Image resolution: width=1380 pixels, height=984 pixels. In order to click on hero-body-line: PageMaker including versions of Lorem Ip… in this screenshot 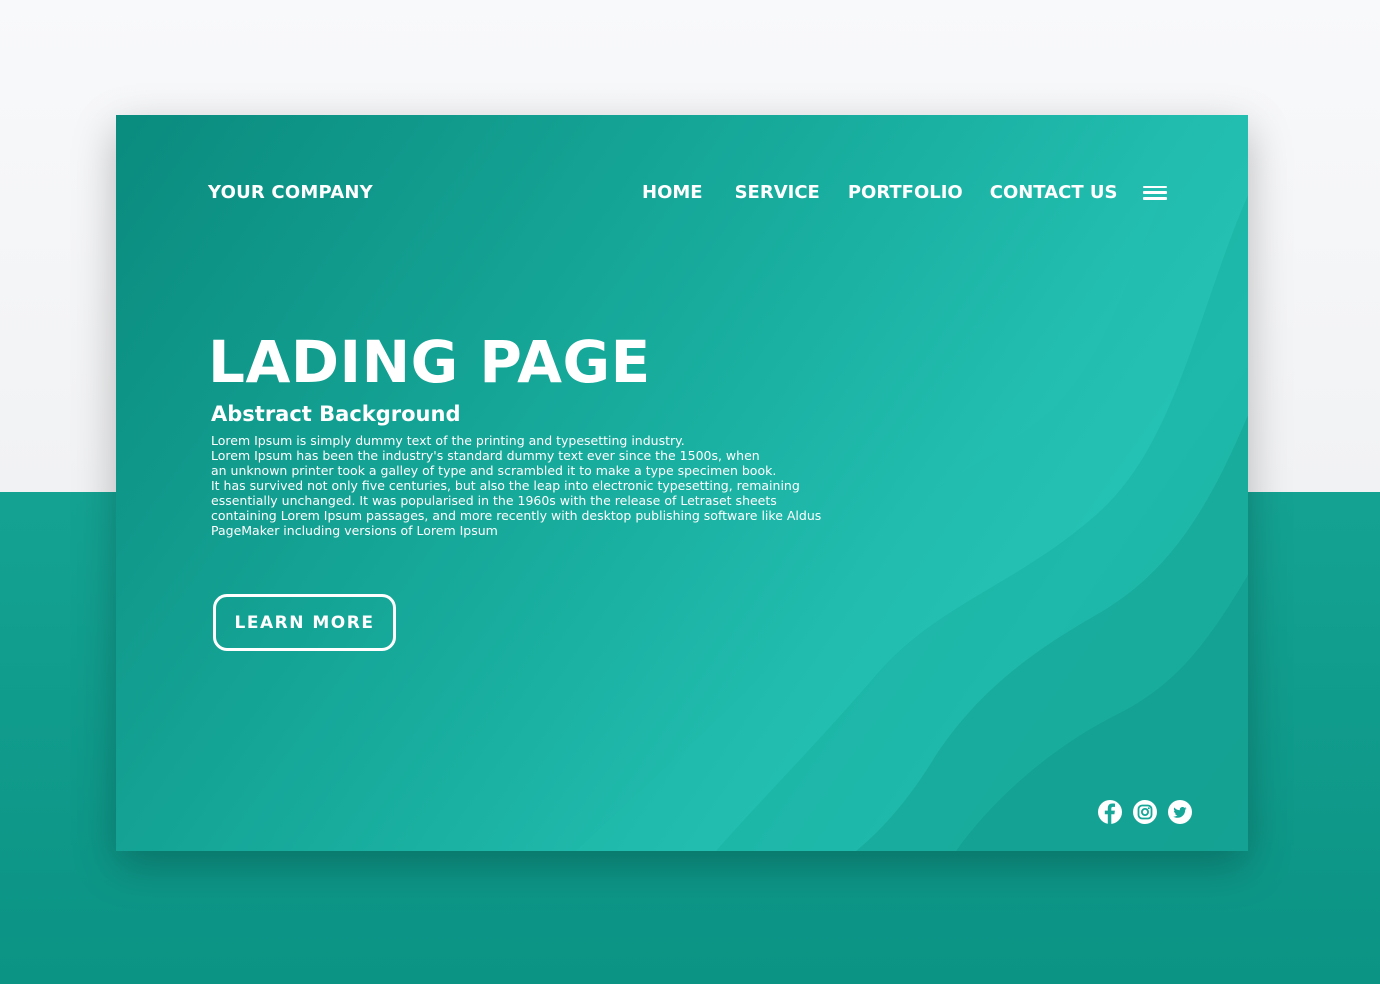, I will do `click(354, 530)`.